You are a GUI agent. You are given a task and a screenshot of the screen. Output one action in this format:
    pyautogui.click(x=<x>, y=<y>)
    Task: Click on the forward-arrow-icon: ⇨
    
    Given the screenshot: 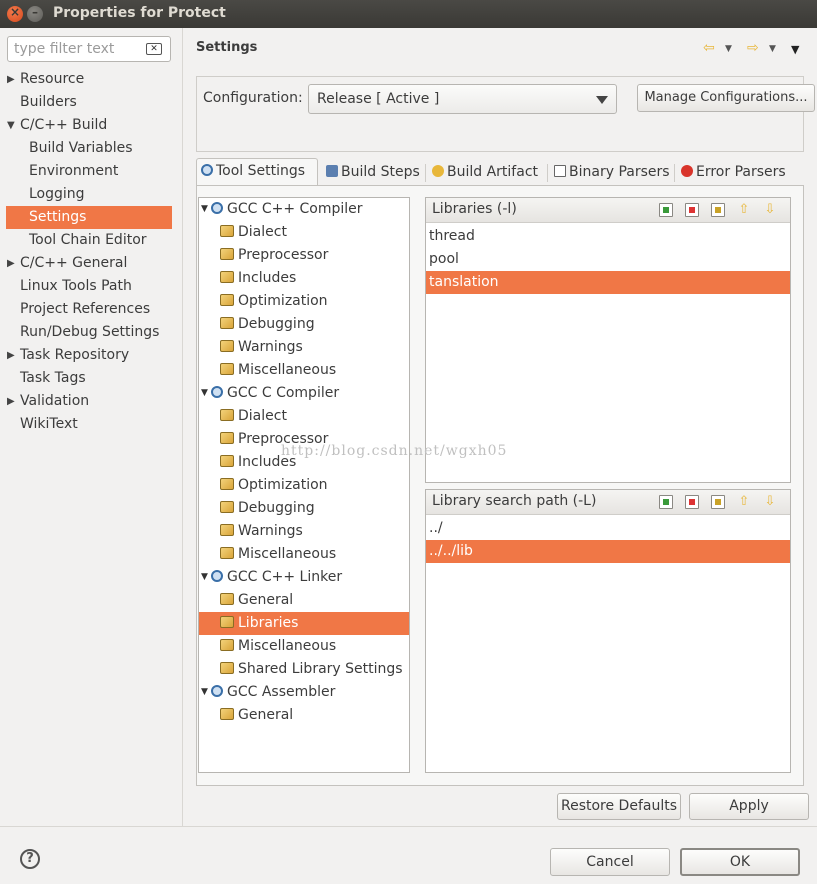 What is the action you would take?
    pyautogui.click(x=753, y=48)
    